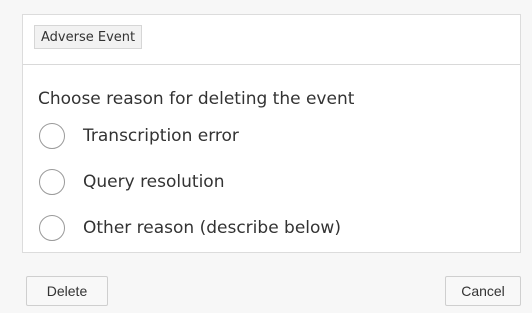  Describe the element at coordinates (196, 99) in the screenshot. I see `delete-reason-prompt: Choose reason for deleting the event` at that location.